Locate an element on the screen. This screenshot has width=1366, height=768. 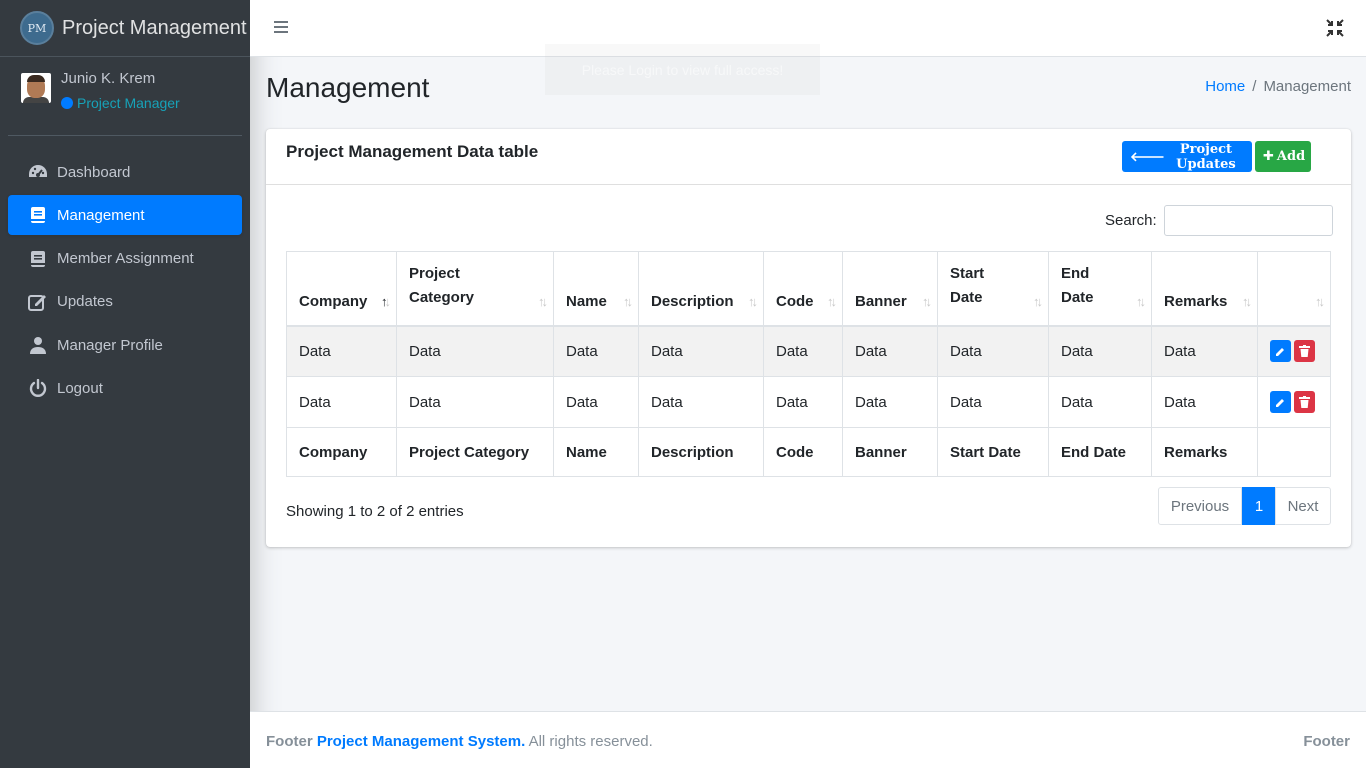
column-header-start-date: Start Date ↑↓ is located at coordinates (993, 289).